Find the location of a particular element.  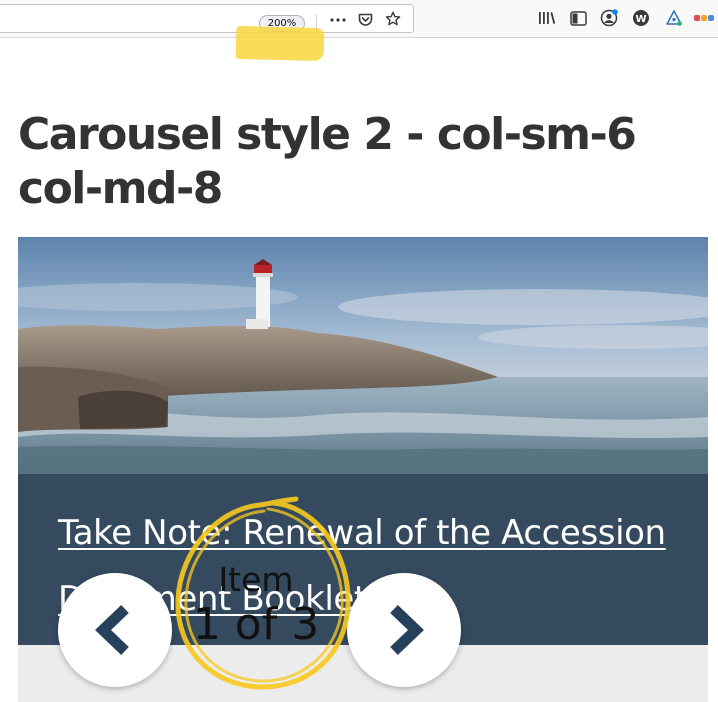

more-actions-icon is located at coordinates (338, 20).